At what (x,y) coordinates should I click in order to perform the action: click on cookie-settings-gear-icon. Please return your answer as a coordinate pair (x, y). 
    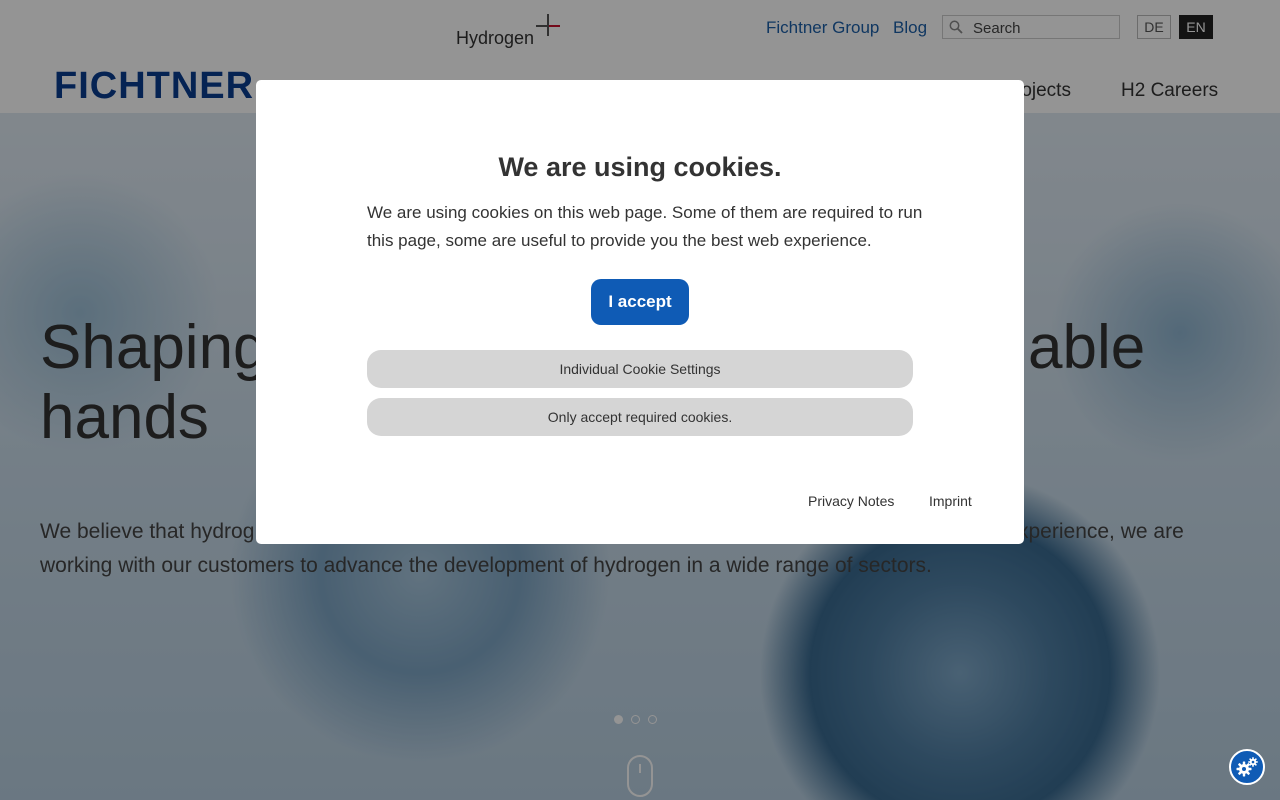
    Looking at the image, I should click on (1247, 767).